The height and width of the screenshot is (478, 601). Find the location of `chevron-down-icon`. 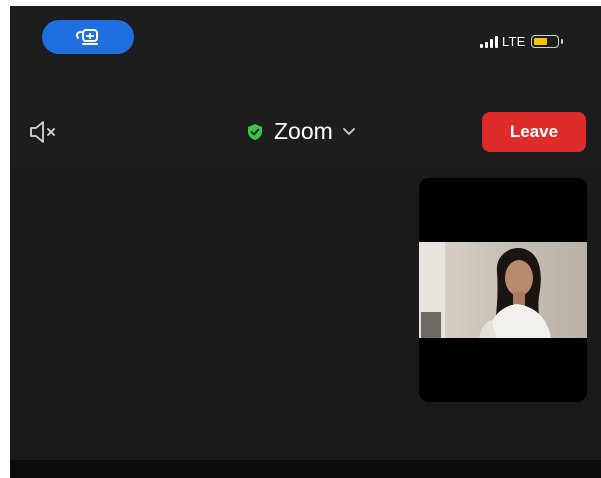

chevron-down-icon is located at coordinates (348, 131).